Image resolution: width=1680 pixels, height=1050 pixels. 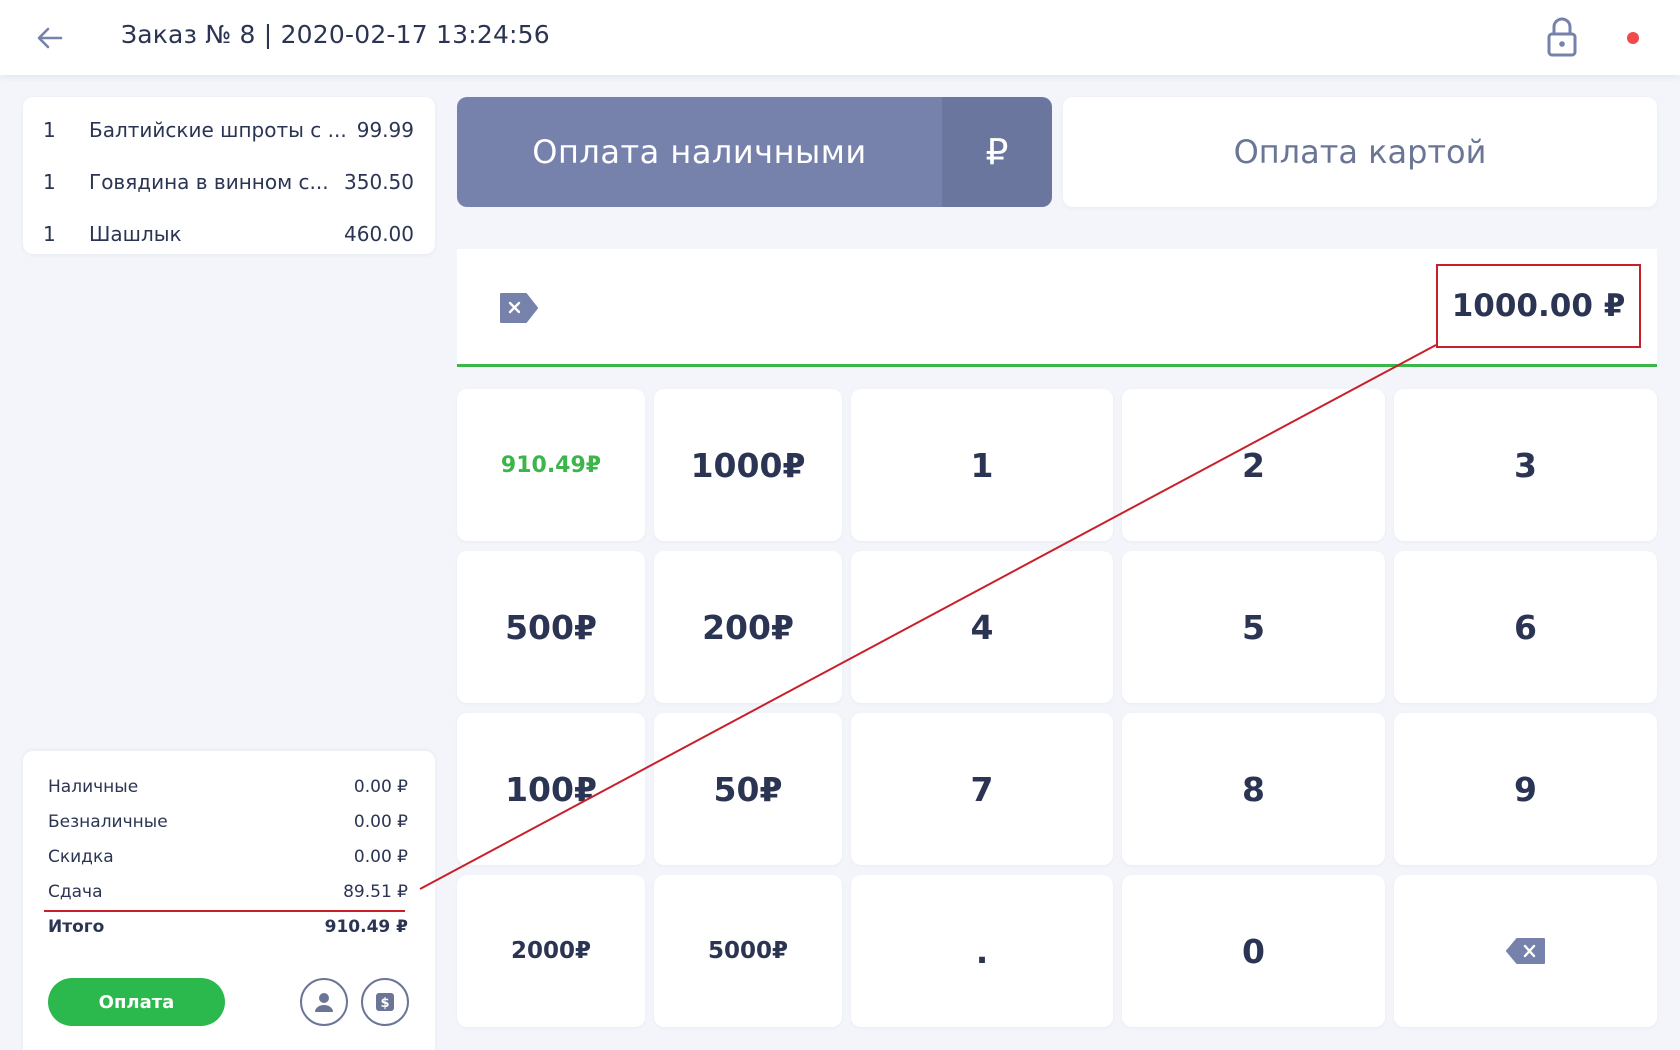 I want to click on key-2000: 2000₽, so click(x=551, y=951).